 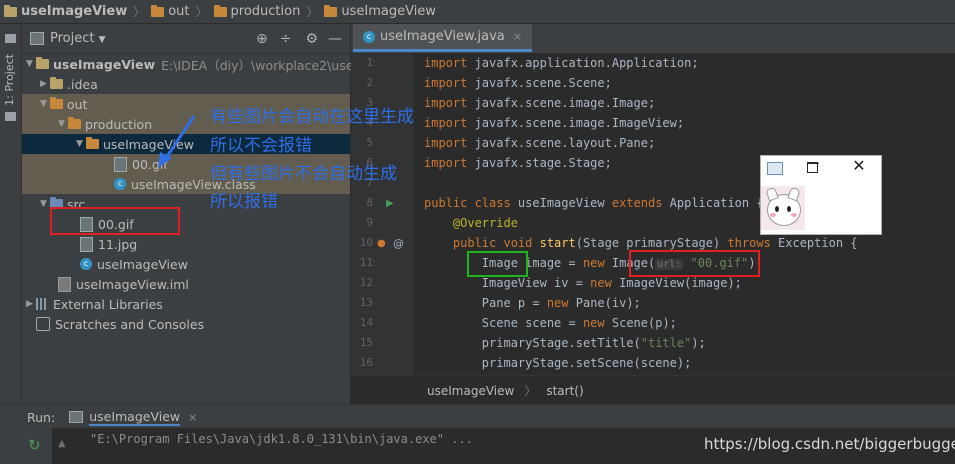 What do you see at coordinates (539, 103) in the screenshot?
I see `code-line: import javafx.scene.image.Image;` at bounding box center [539, 103].